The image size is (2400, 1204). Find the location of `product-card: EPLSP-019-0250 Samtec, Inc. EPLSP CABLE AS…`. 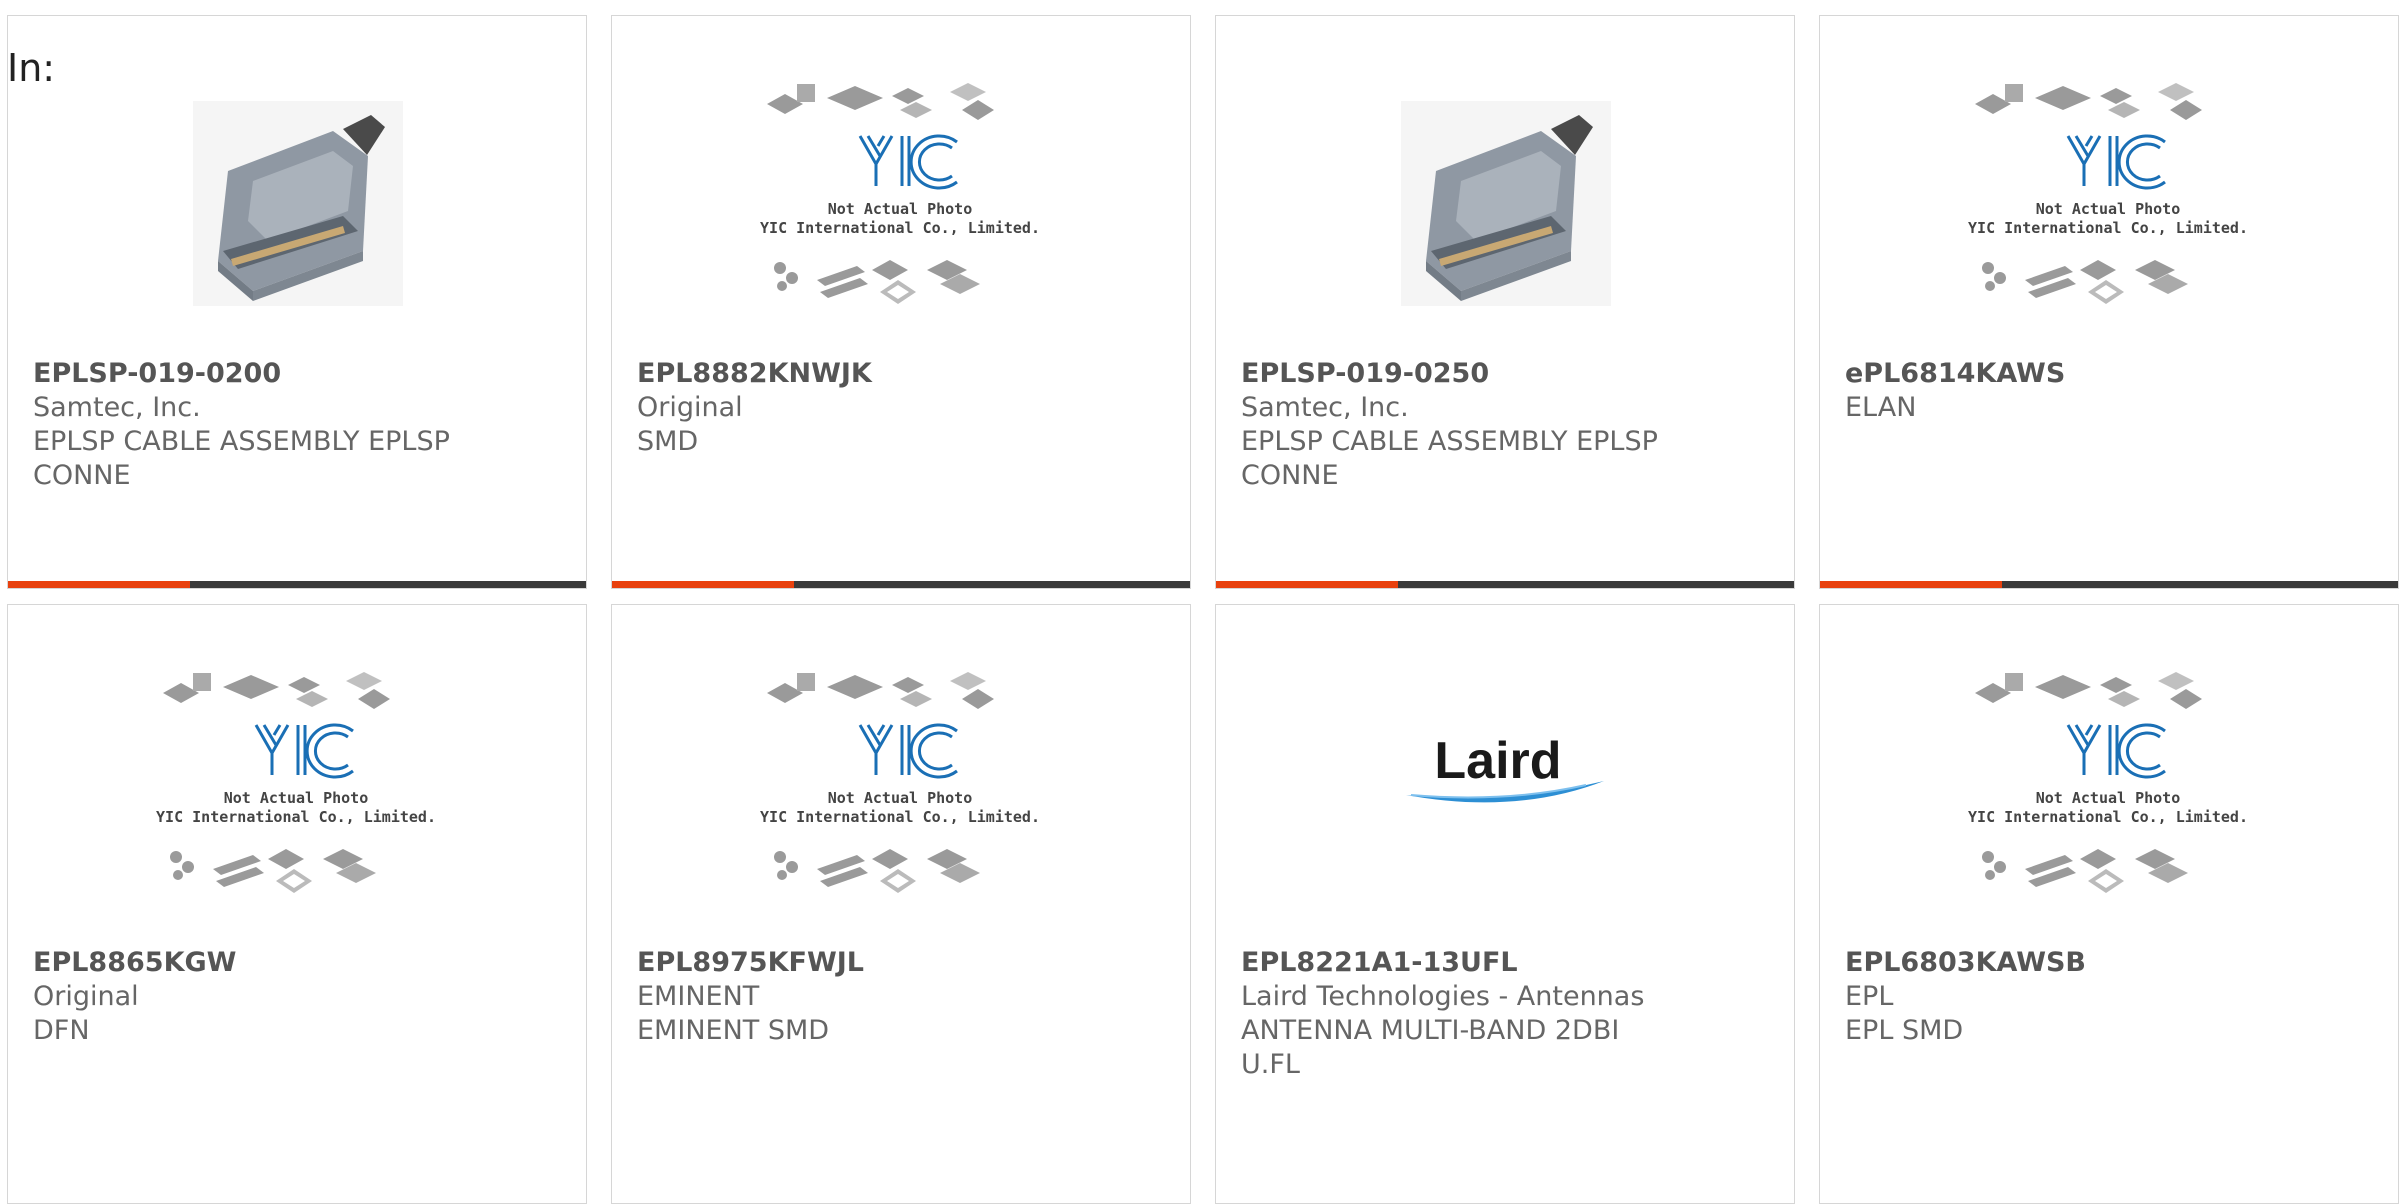

product-card: EPLSP-019-0250 Samtec, Inc. EPLSP CABLE AS… is located at coordinates (1505, 302).